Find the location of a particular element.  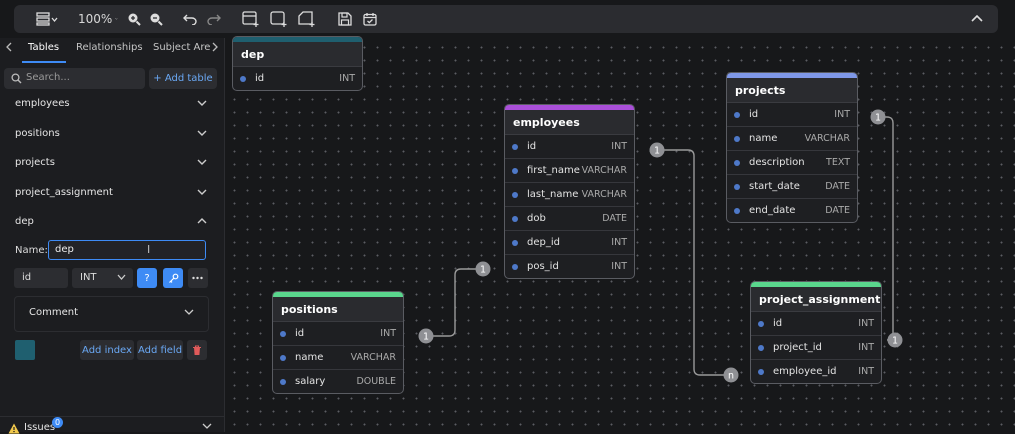

field-name: employee_id is located at coordinates (805, 371).